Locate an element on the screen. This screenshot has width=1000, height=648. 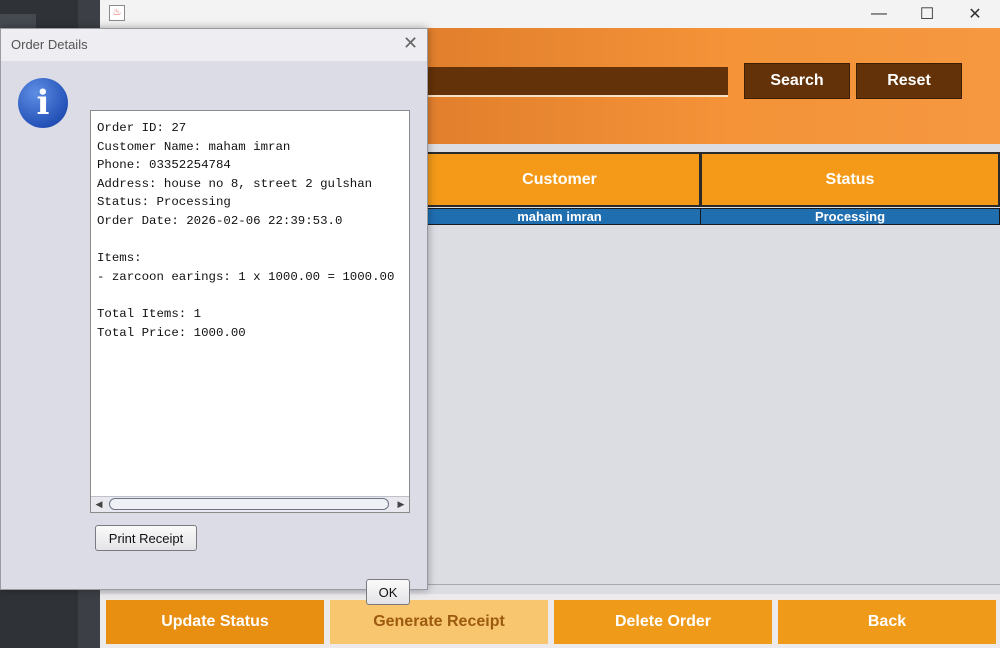
detail-line: Address: house no 8, street 2 gulshan is located at coordinates (235, 183).